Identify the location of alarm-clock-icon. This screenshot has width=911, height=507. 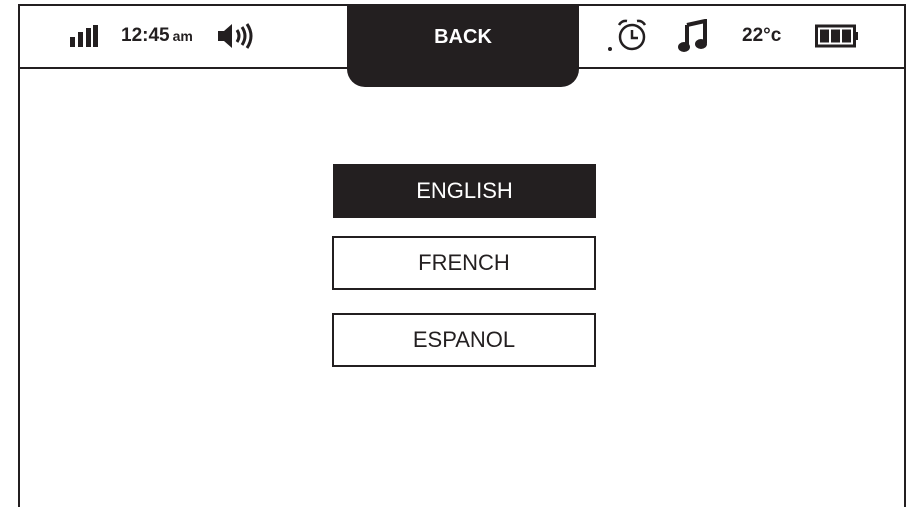
(628, 36).